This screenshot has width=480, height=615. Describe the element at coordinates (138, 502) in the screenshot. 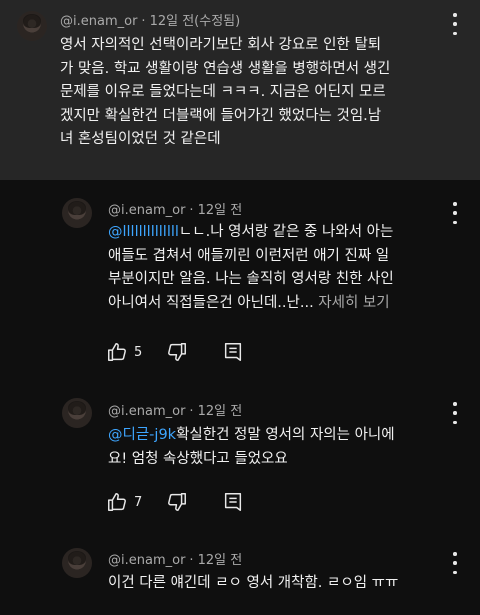

I see `like-count: 7` at that location.